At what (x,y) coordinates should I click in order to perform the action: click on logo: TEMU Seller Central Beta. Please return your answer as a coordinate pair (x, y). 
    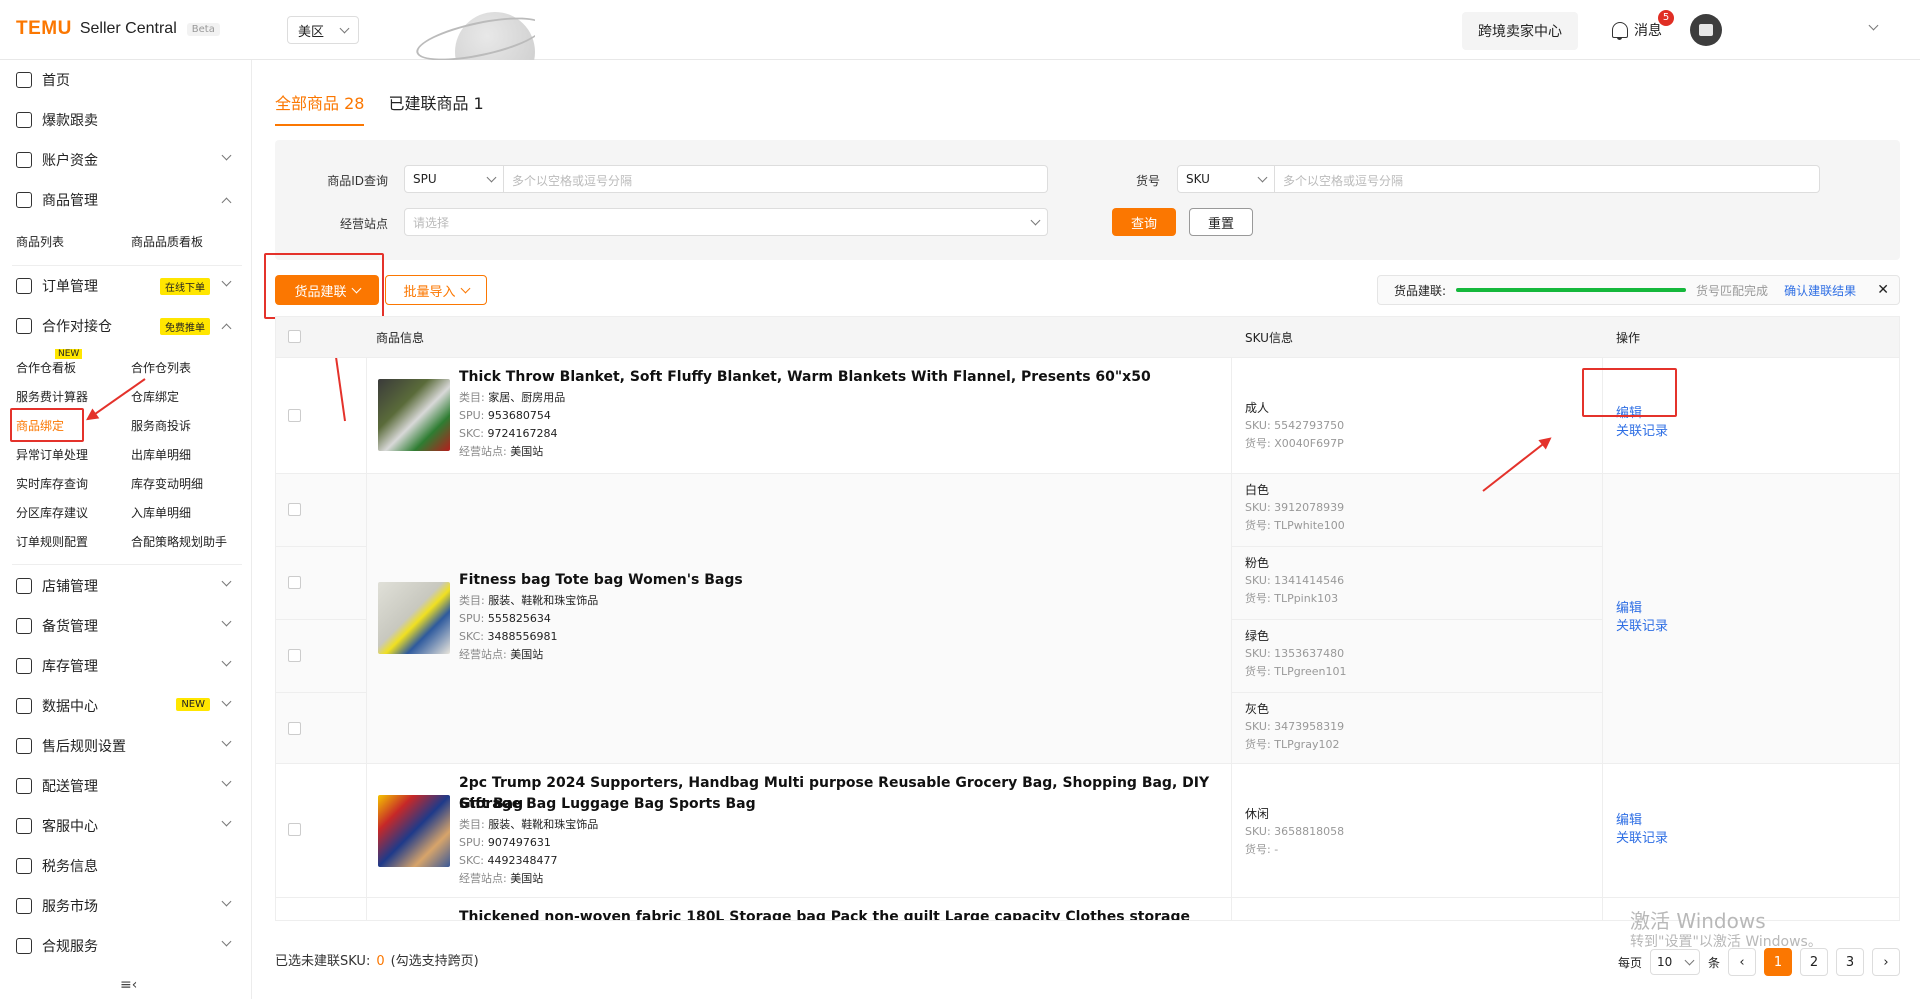
    Looking at the image, I should click on (118, 29).